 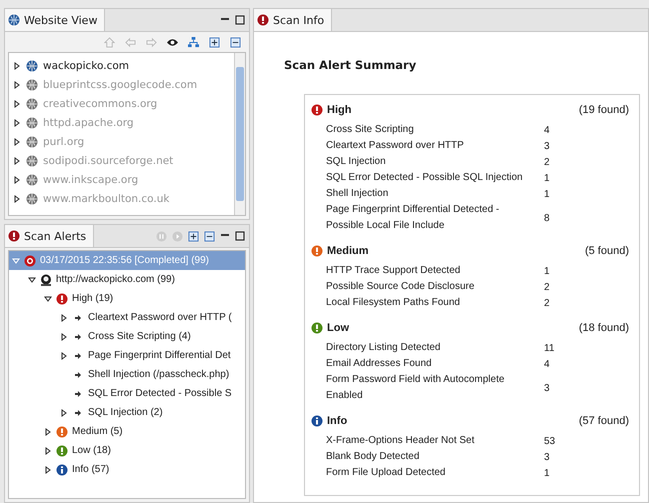 I want to click on alert-count: 8, so click(x=546, y=218).